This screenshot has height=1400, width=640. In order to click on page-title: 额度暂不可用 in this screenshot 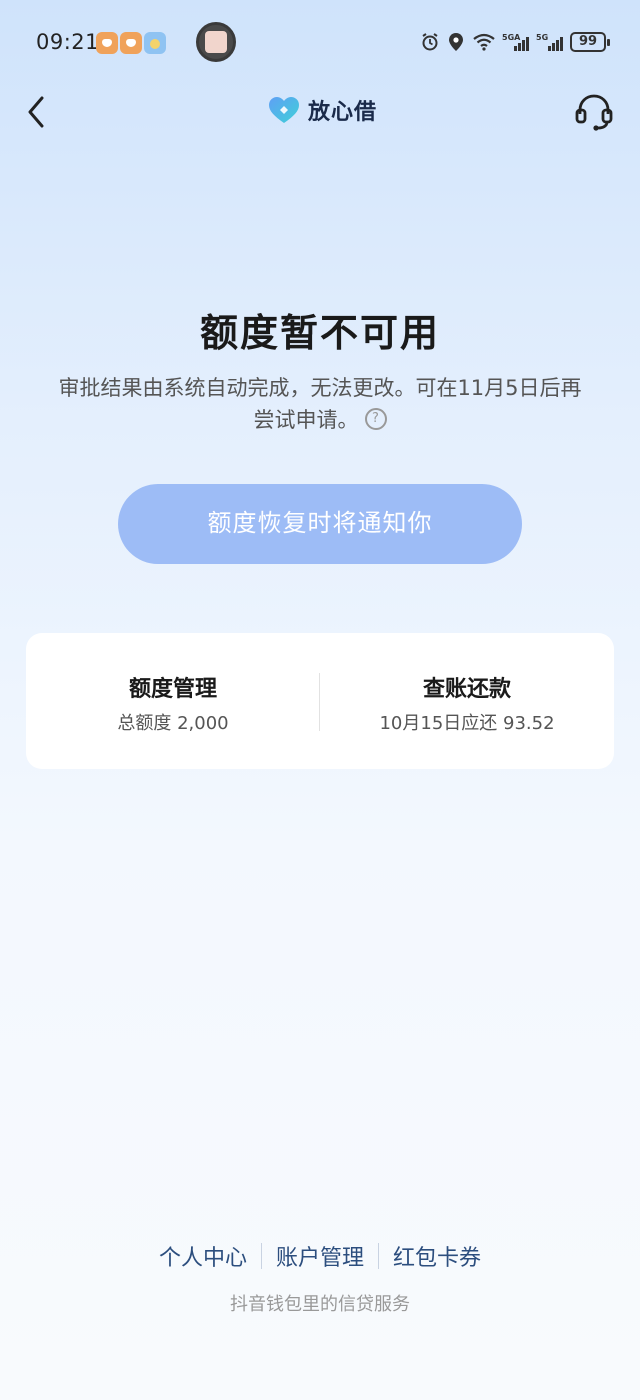, I will do `click(319, 333)`.